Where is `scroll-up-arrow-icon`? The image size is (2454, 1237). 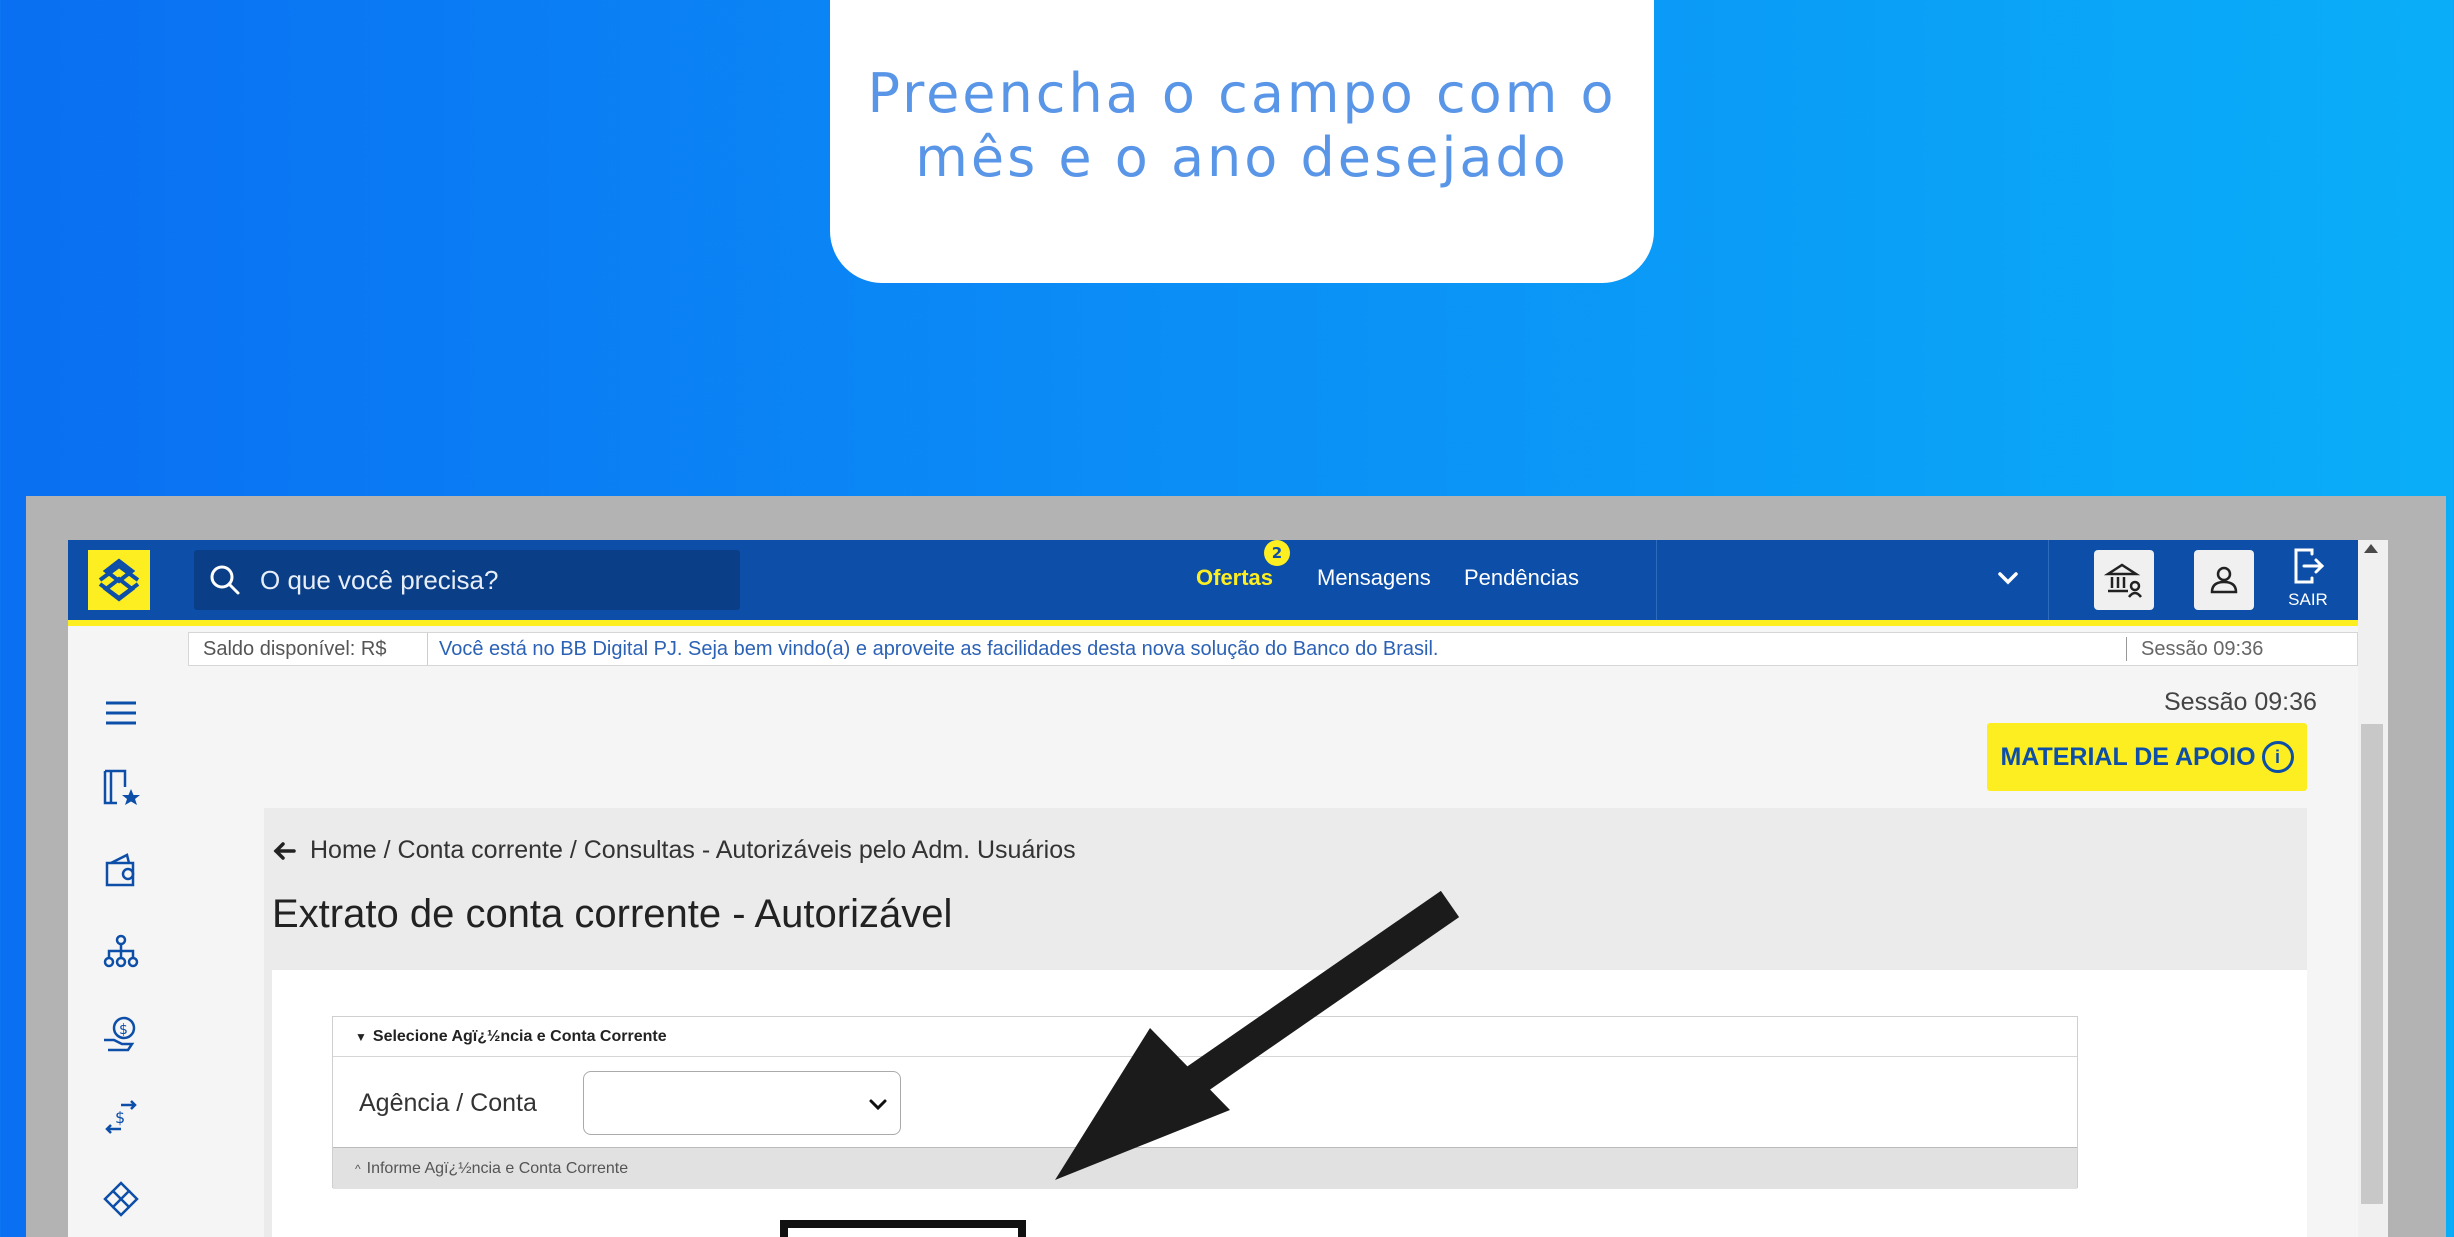 scroll-up-arrow-icon is located at coordinates (2371, 548).